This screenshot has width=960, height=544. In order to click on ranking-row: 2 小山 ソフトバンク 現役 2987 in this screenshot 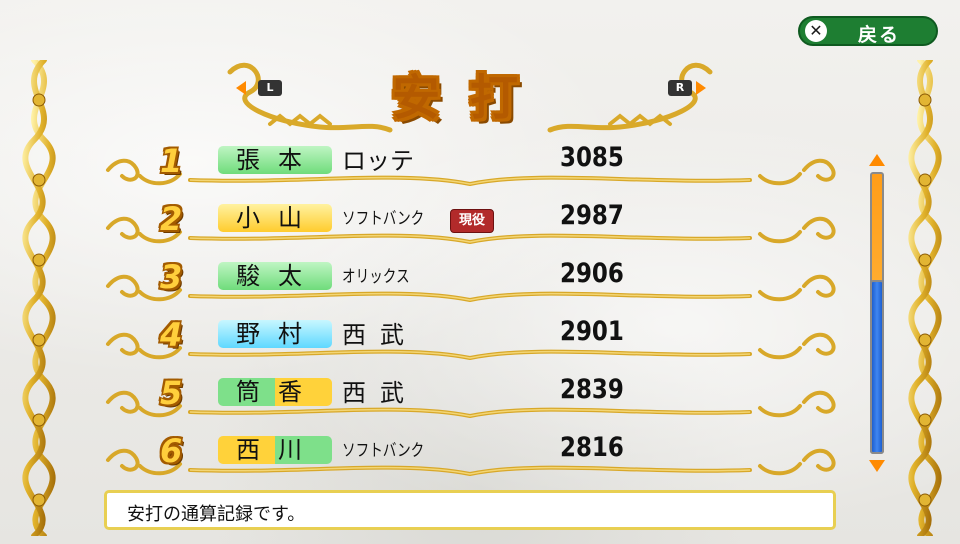, I will do `click(470, 227)`.